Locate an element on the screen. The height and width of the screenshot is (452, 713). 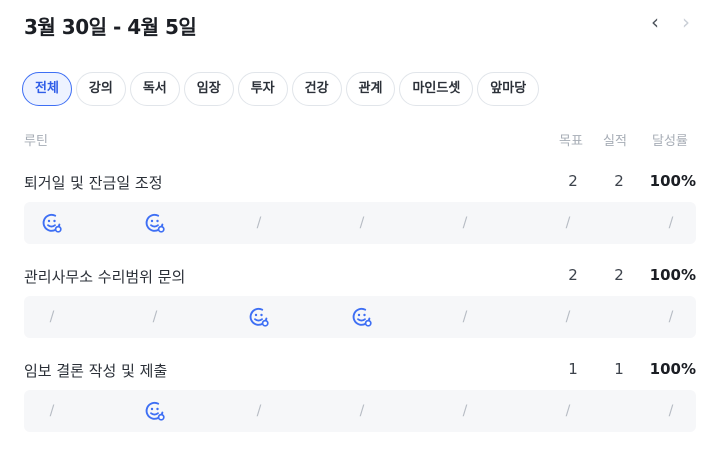
filter-chip: 관계 is located at coordinates (370, 89).